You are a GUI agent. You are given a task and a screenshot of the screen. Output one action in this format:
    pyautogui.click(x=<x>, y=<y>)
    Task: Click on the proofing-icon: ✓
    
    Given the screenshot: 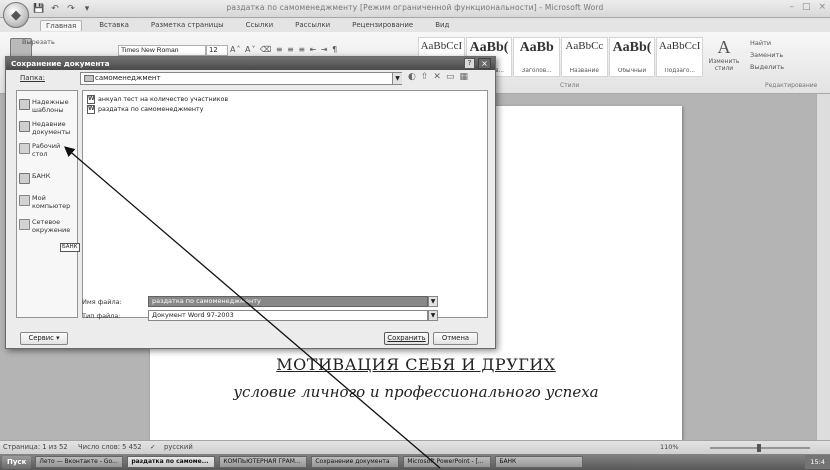 What is the action you would take?
    pyautogui.click(x=153, y=447)
    